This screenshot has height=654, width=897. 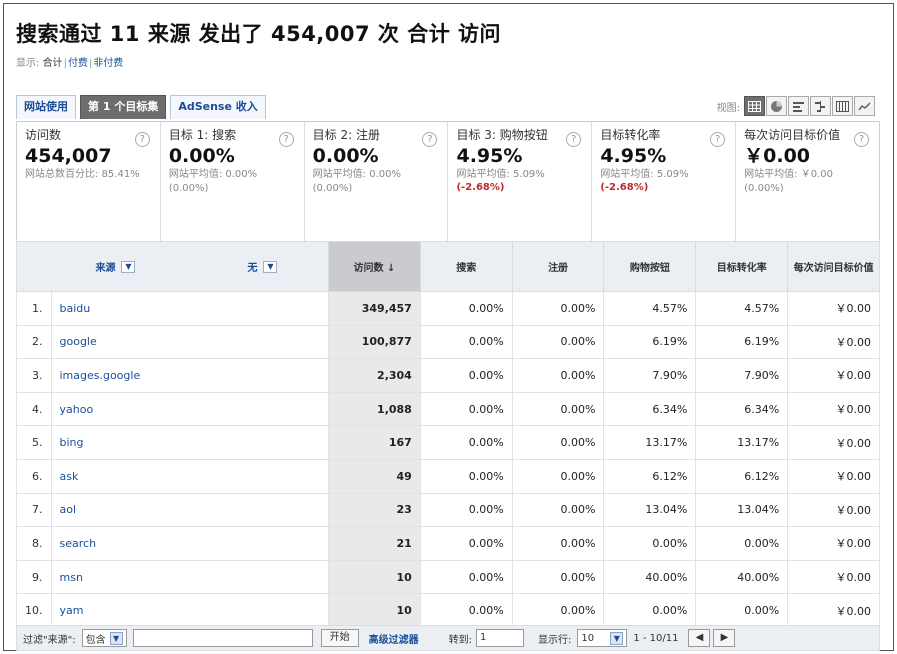 I want to click on source-link: yam, so click(x=189, y=610).